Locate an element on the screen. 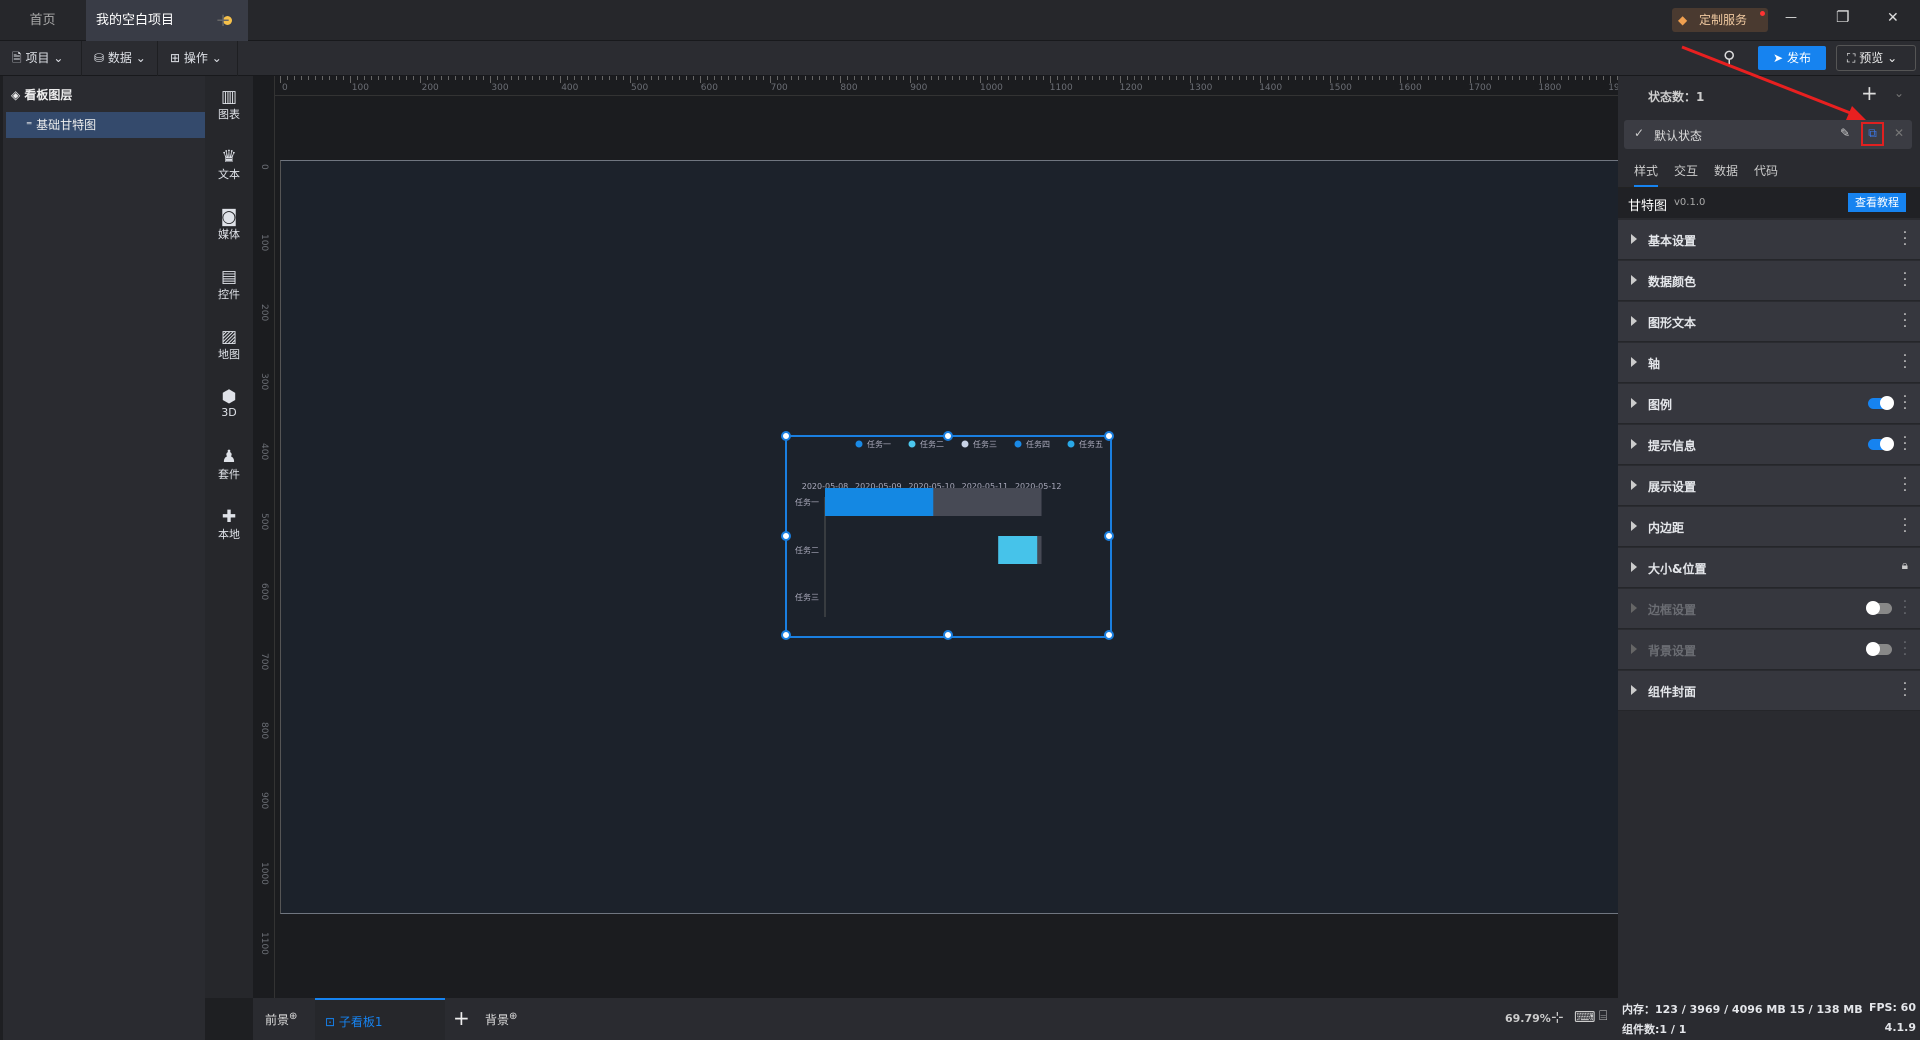 The height and width of the screenshot is (1040, 1920). section-9: 边框设置 · · · is located at coordinates (1769, 609).